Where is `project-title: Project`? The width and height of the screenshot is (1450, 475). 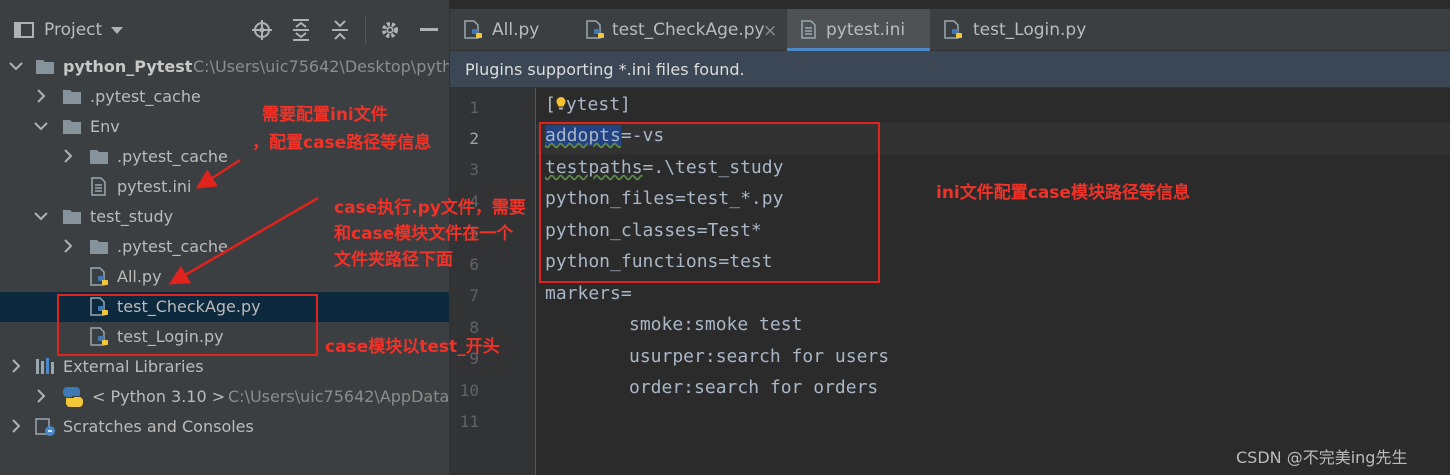
project-title: Project is located at coordinates (73, 30).